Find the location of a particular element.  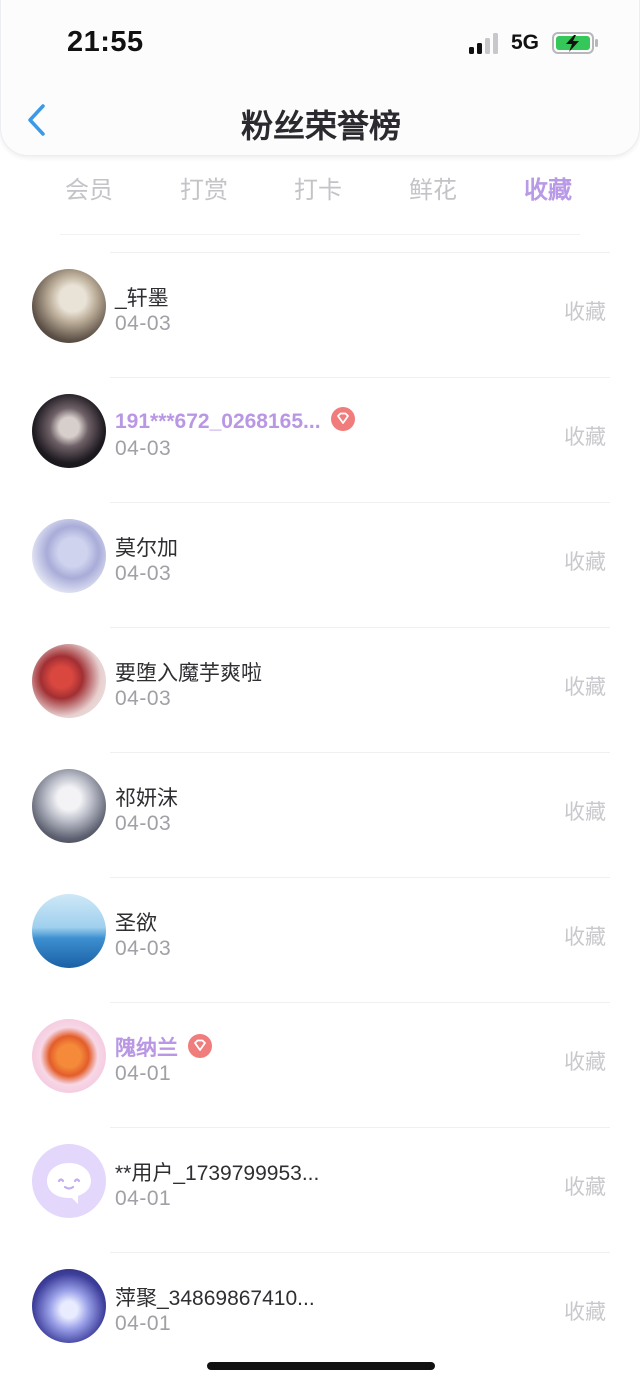

page-title: 粉丝荣誉榜 is located at coordinates (320, 126).